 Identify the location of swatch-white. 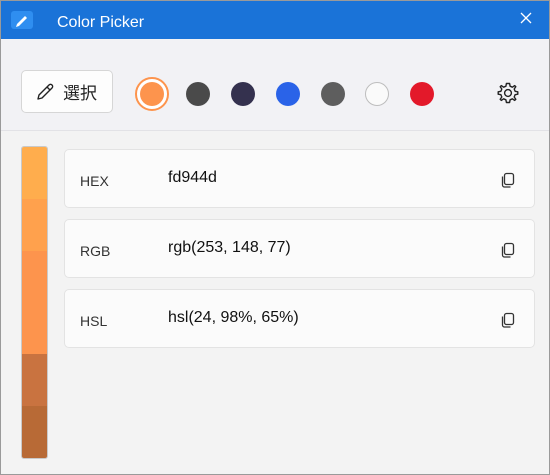
(377, 94).